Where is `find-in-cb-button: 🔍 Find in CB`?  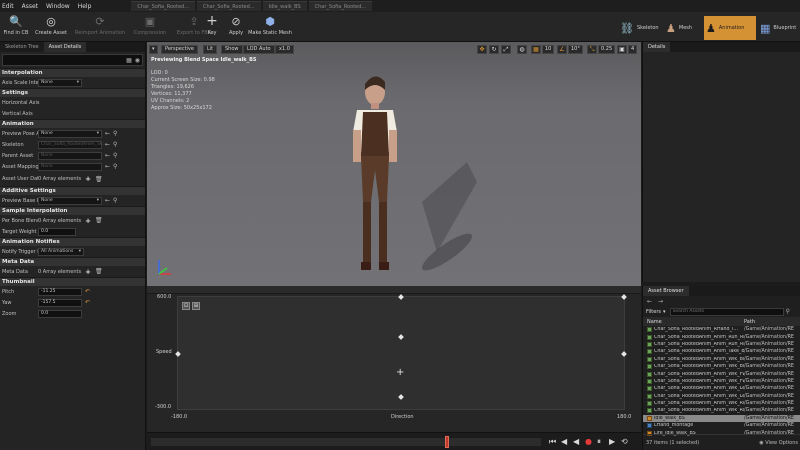 find-in-cb-button: 🔍 Find in CB is located at coordinates (16, 27).